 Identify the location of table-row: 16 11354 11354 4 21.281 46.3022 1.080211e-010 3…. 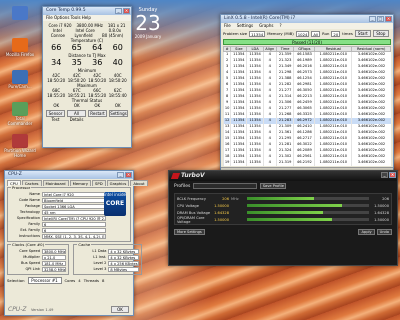
(306, 144).